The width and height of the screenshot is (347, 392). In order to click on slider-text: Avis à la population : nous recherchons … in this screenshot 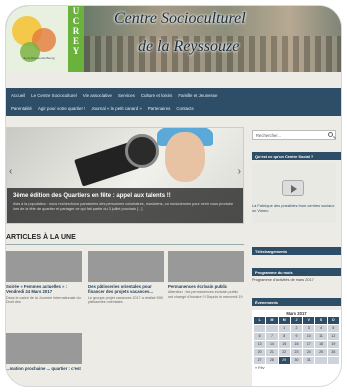, I will do `click(123, 206)`.